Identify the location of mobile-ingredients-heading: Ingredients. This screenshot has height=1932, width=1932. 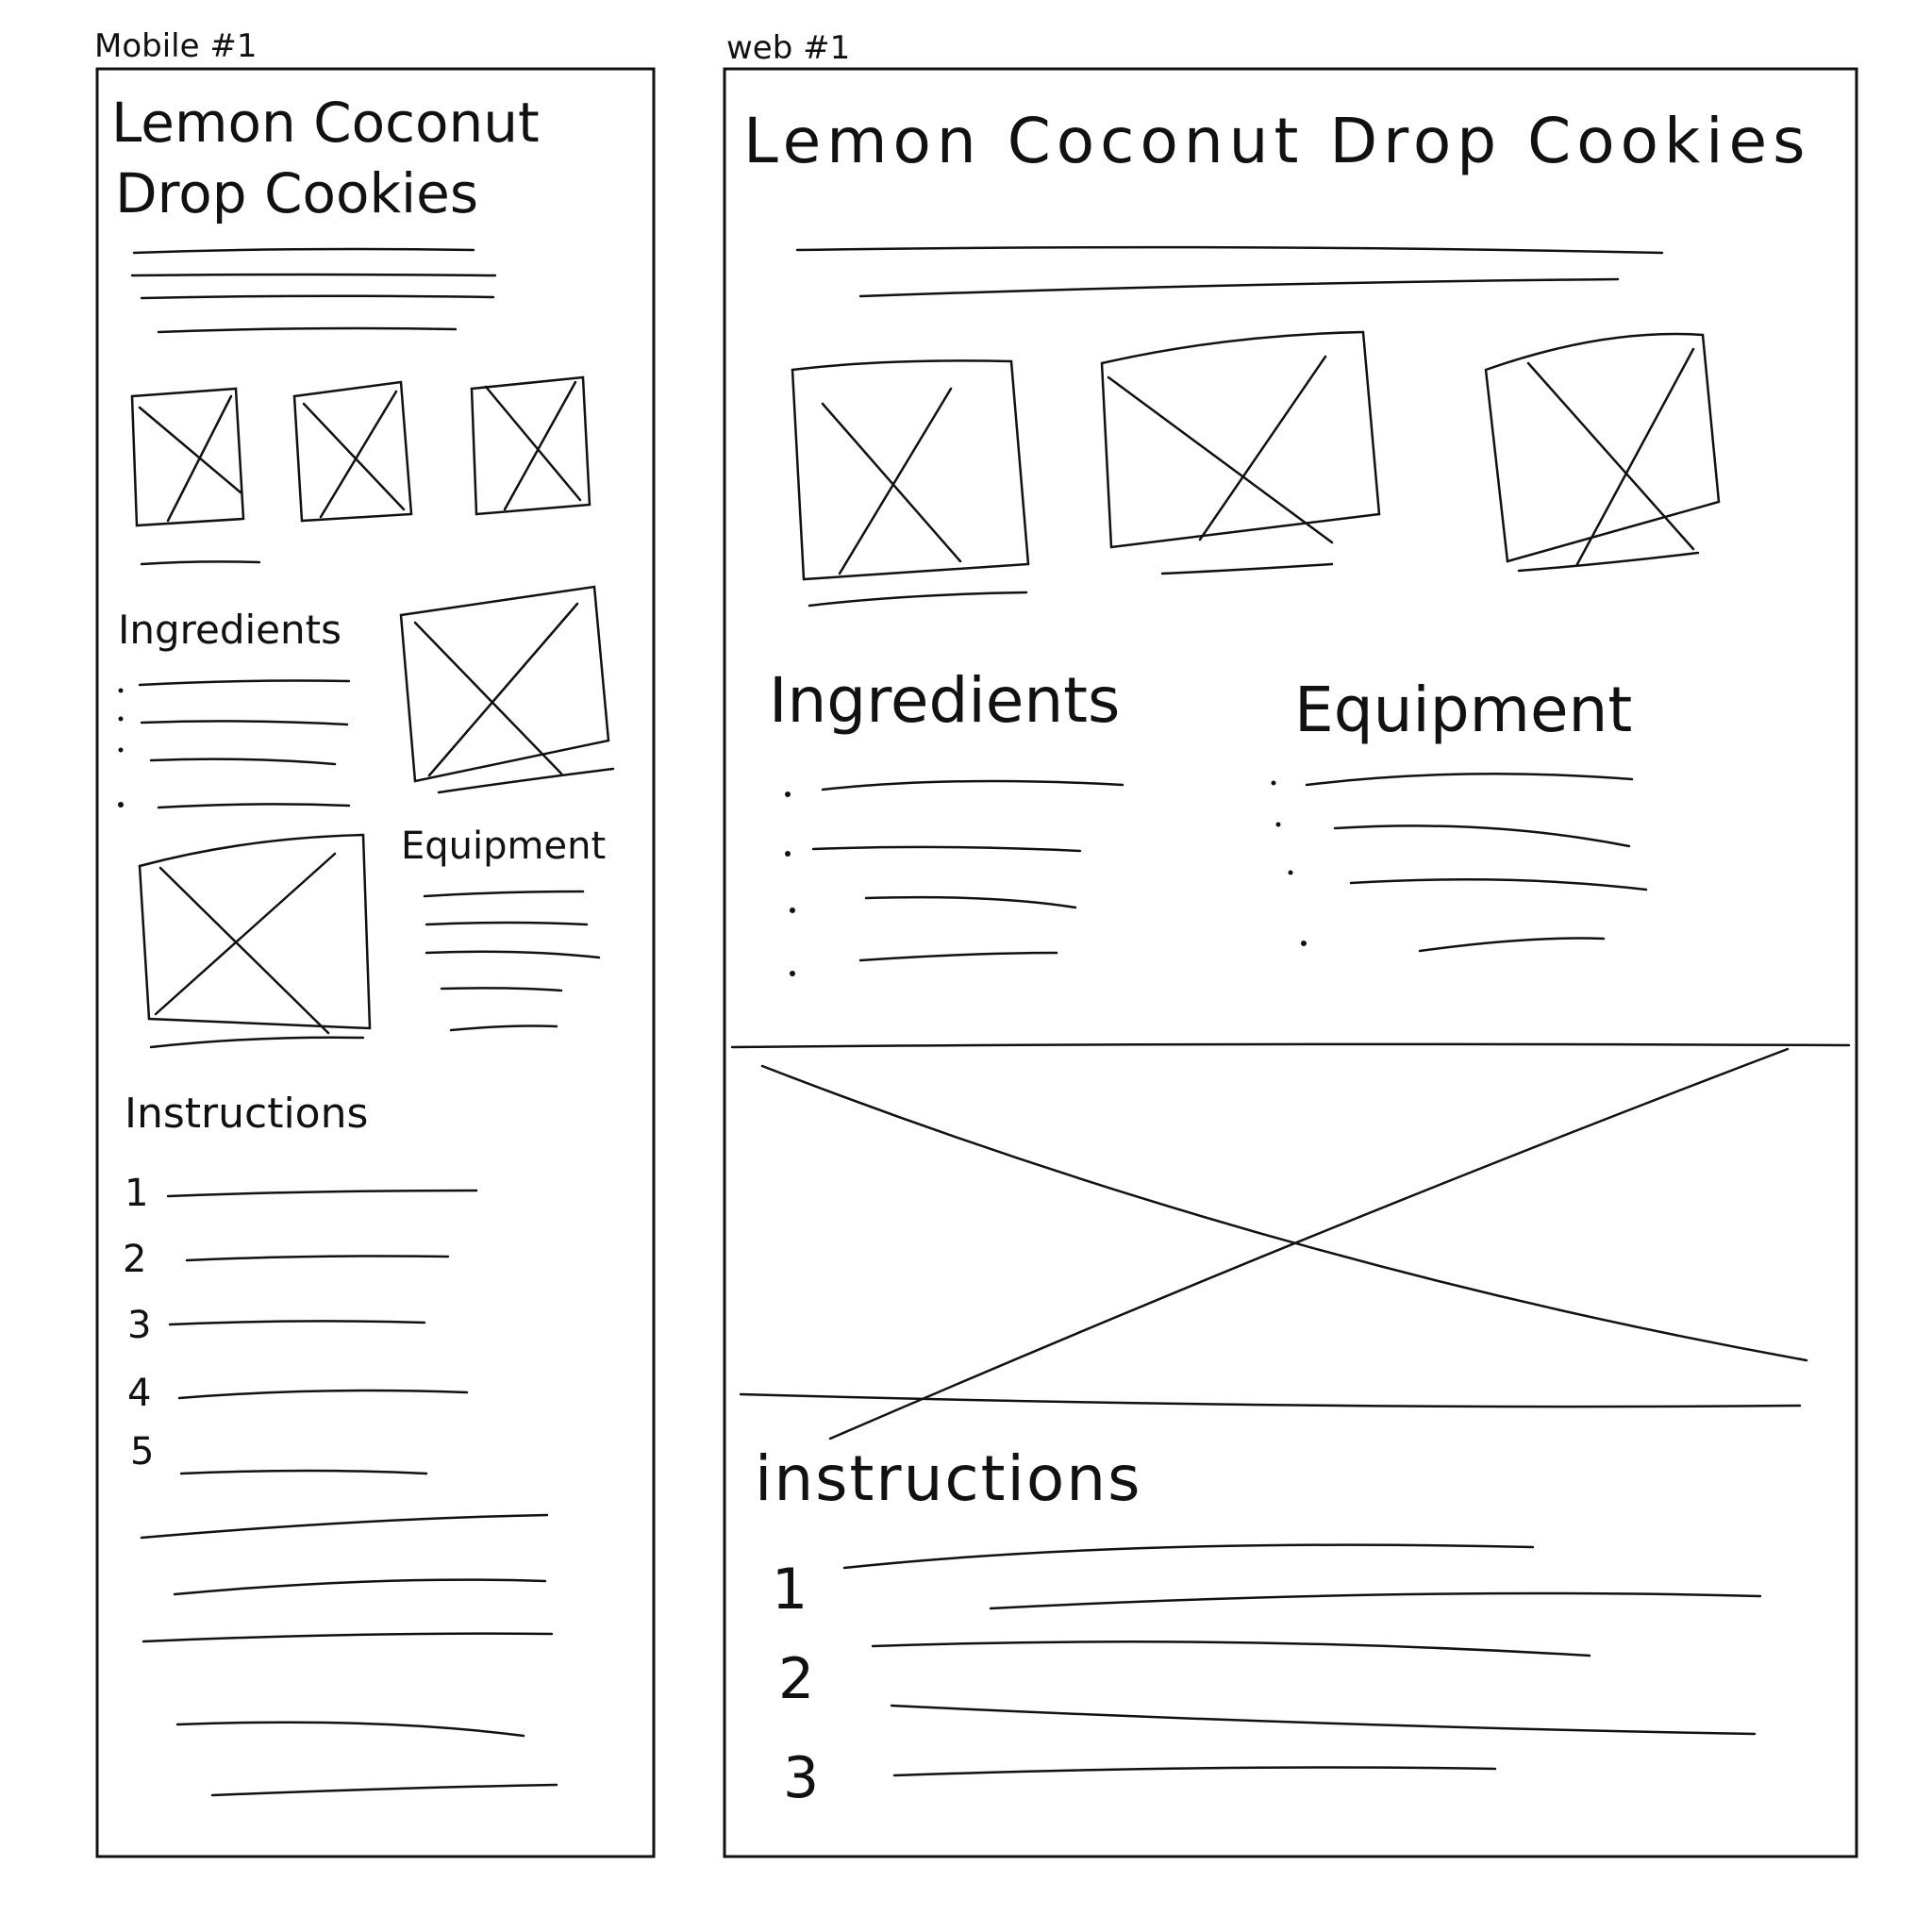
(229, 630).